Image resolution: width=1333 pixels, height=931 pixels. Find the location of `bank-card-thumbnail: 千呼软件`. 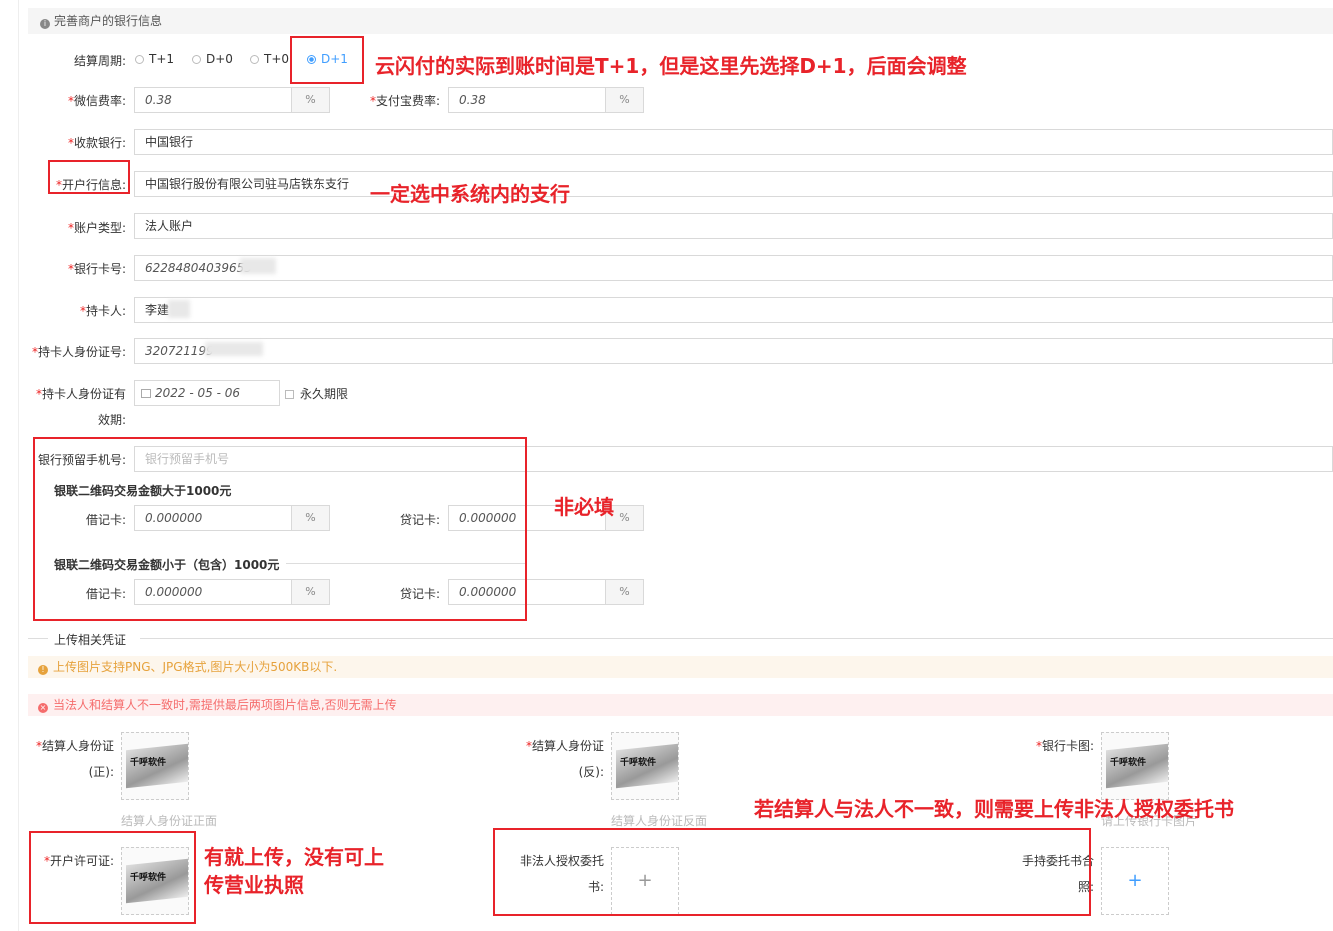

bank-card-thumbnail: 千呼软件 is located at coordinates (1135, 766).